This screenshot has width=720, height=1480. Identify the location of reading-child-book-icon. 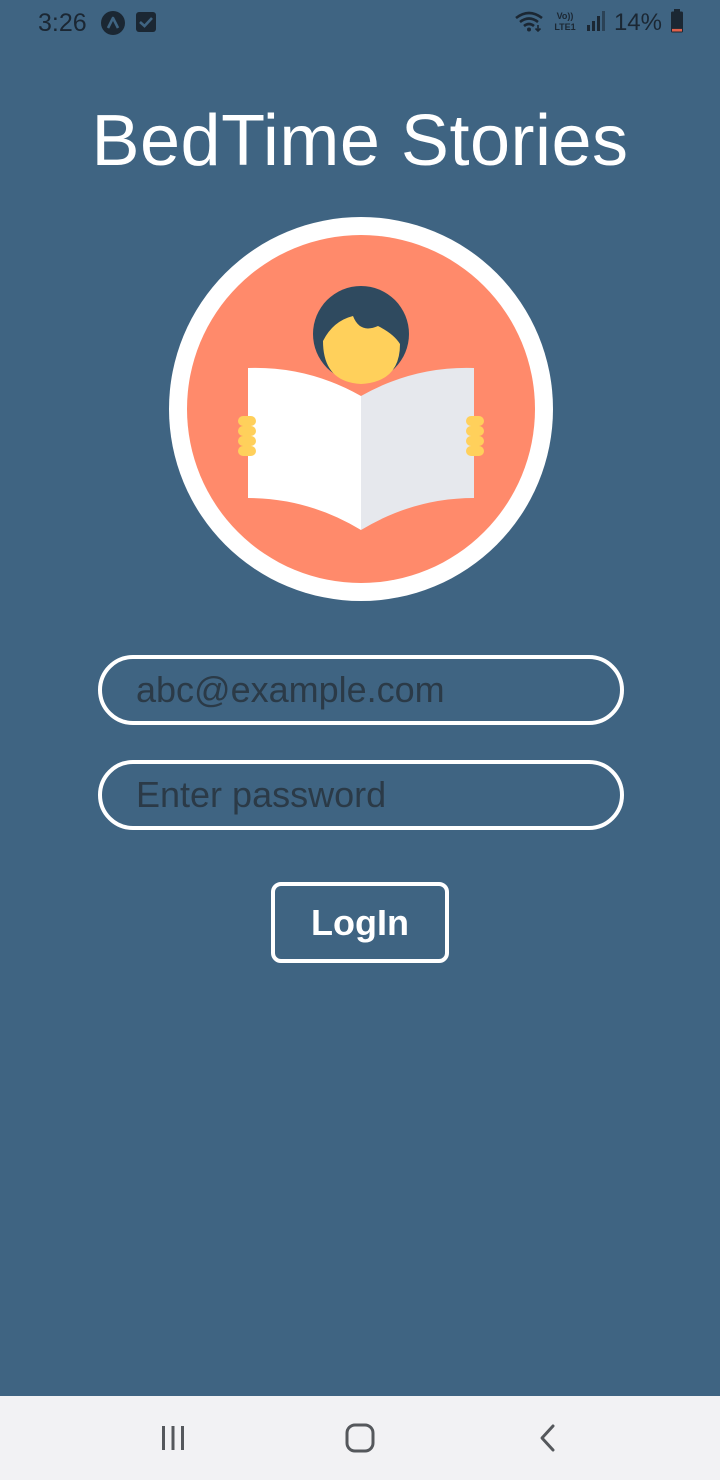
(361, 409).